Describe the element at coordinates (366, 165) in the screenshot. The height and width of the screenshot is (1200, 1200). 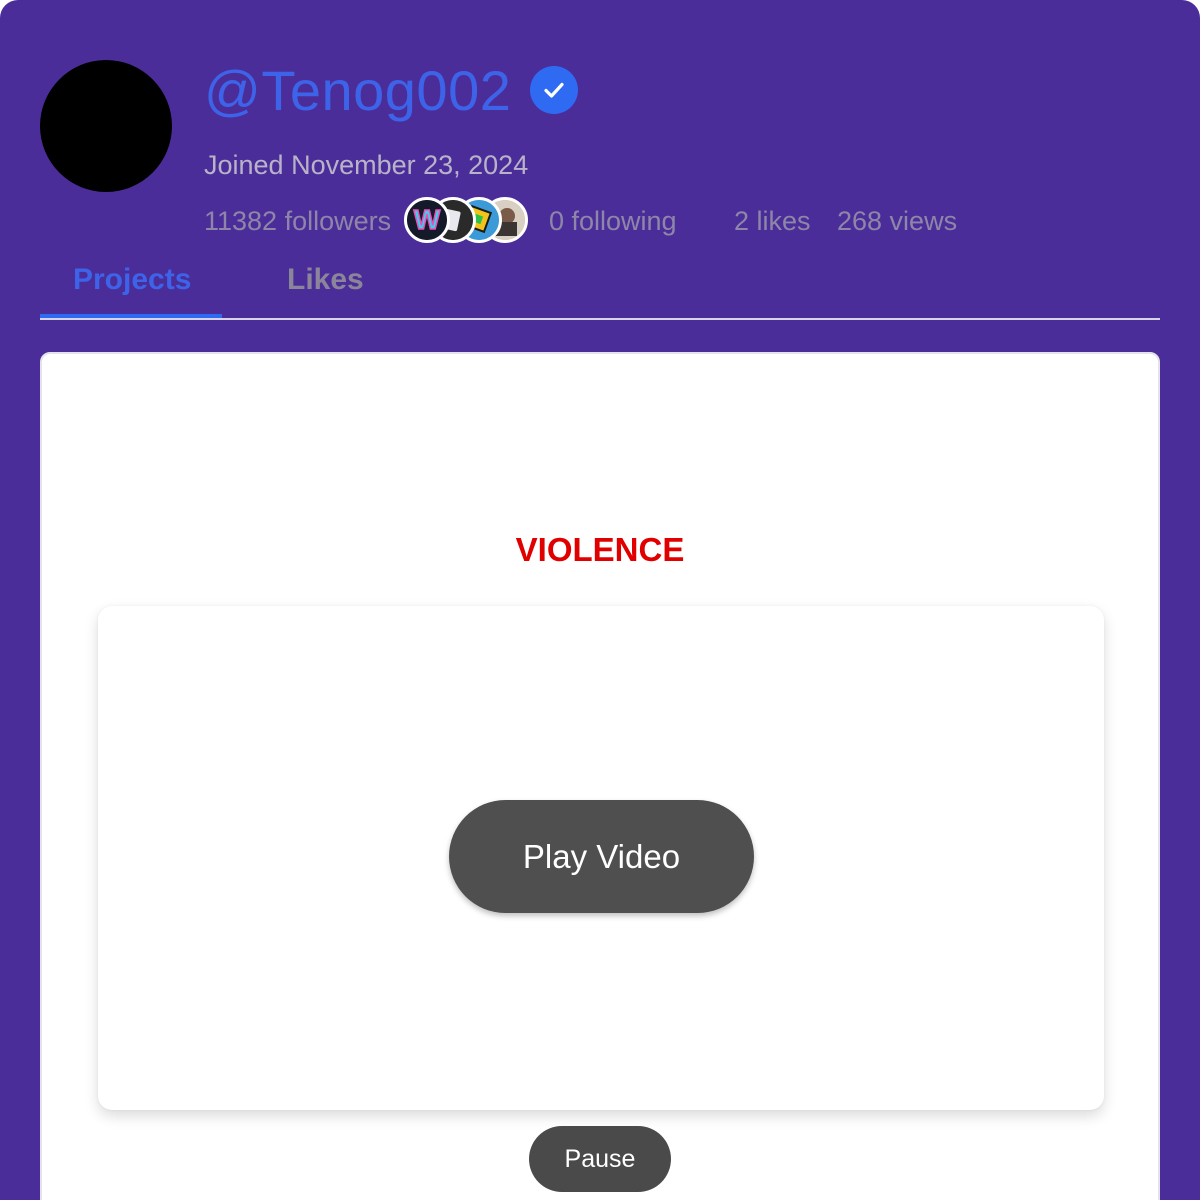
I see `joined-date: Joined November 23, 2024` at that location.